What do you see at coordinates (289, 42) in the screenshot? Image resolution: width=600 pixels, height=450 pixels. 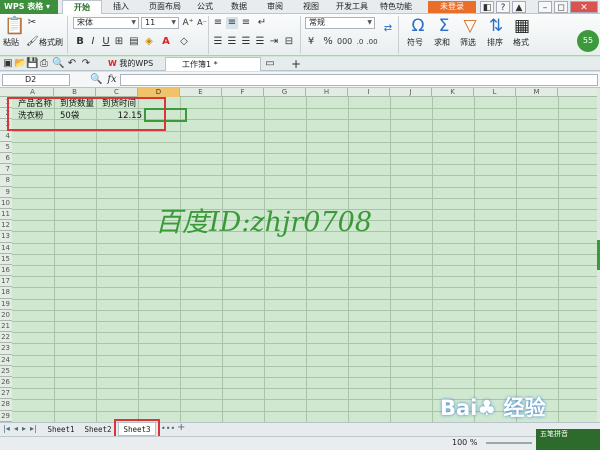 I see `merge-center-icon: ⊟` at bounding box center [289, 42].